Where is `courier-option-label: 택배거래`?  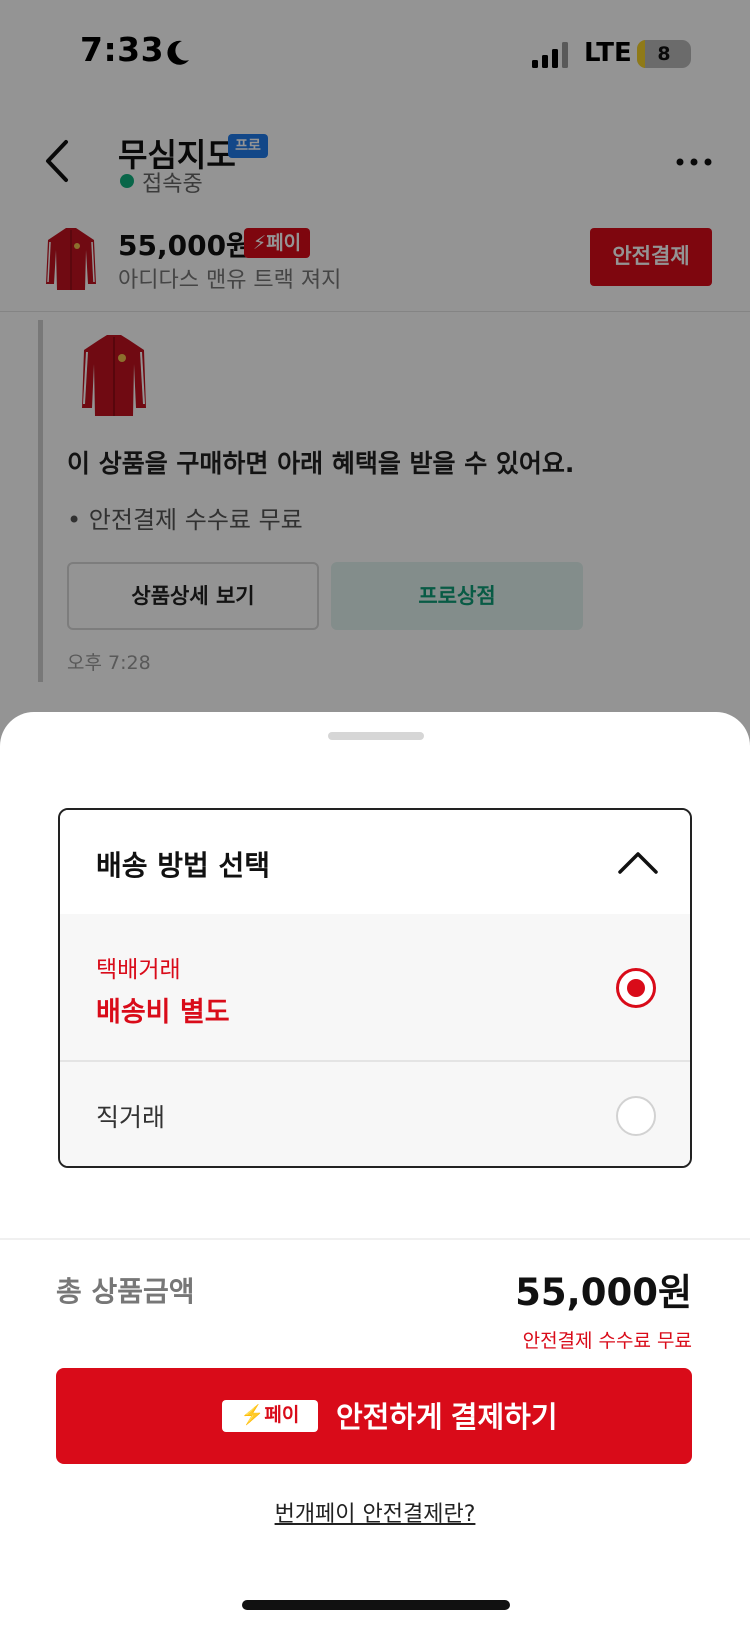
courier-option-label: 택배거래 is located at coordinates (138, 970).